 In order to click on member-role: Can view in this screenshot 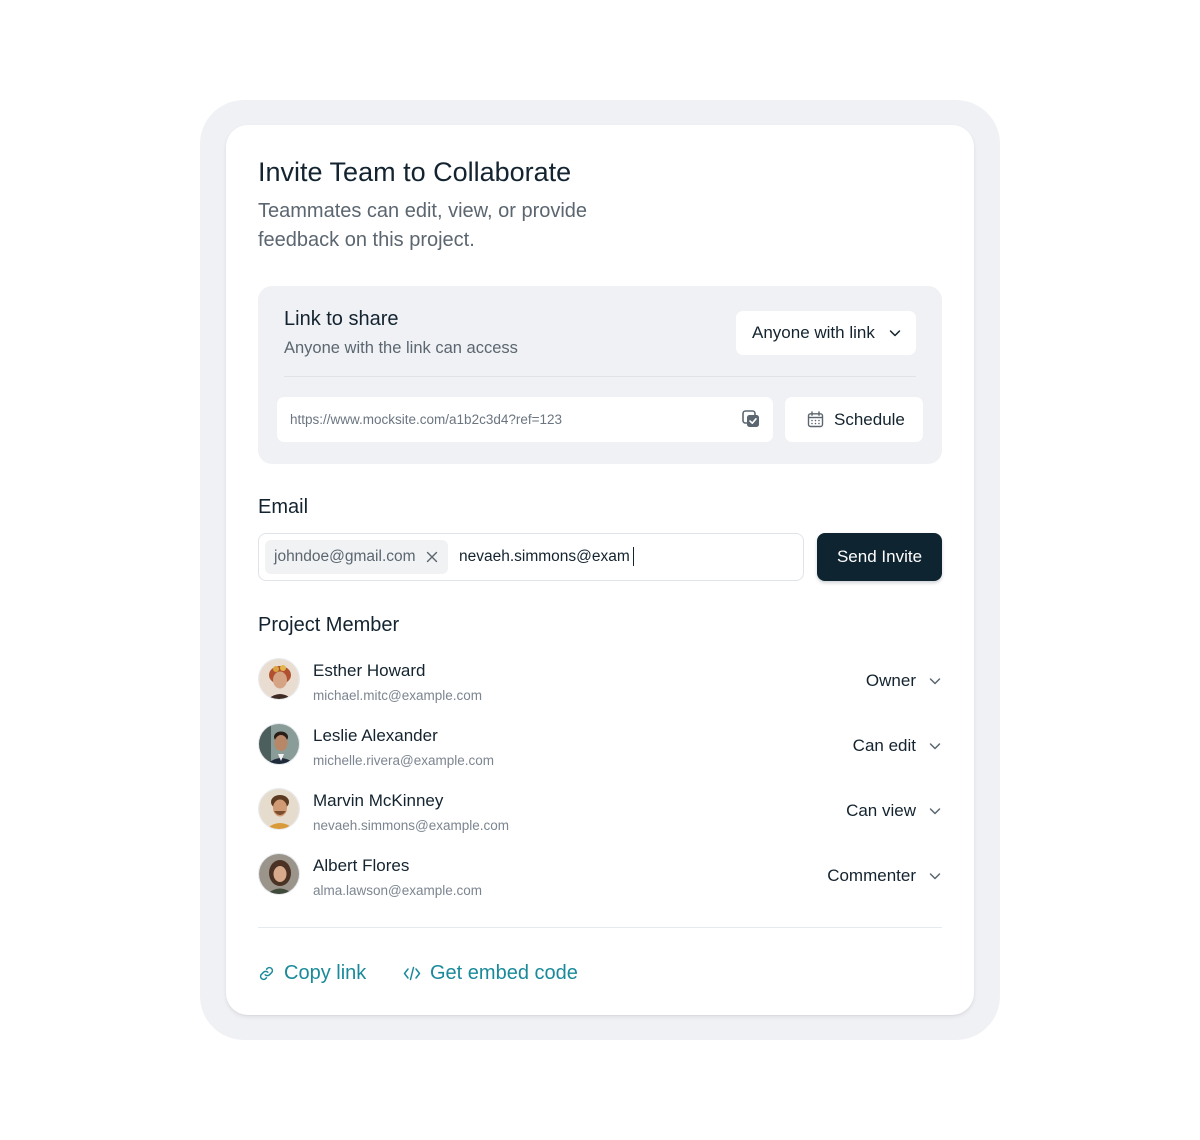, I will do `click(881, 810)`.